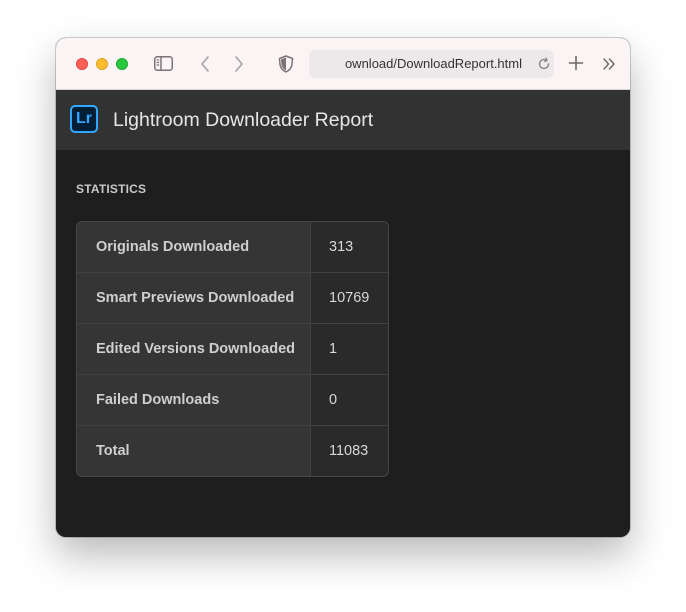  Describe the element at coordinates (349, 247) in the screenshot. I see `stat-value: 313` at that location.